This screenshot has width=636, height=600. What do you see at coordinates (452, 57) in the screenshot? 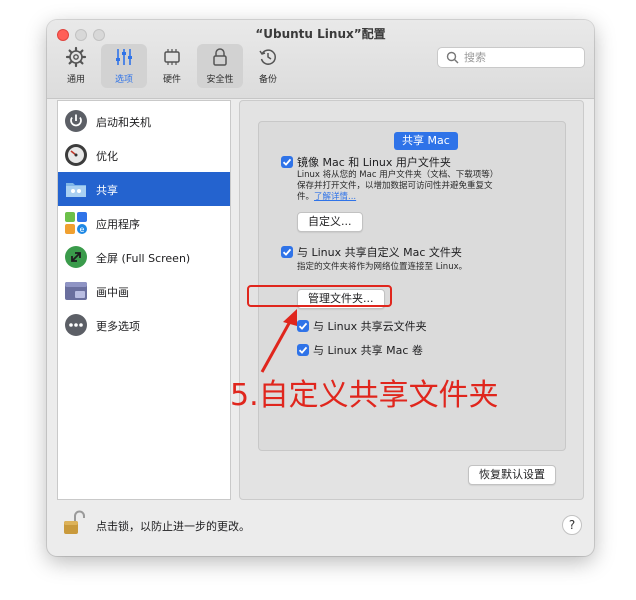
I see `search-icon` at bounding box center [452, 57].